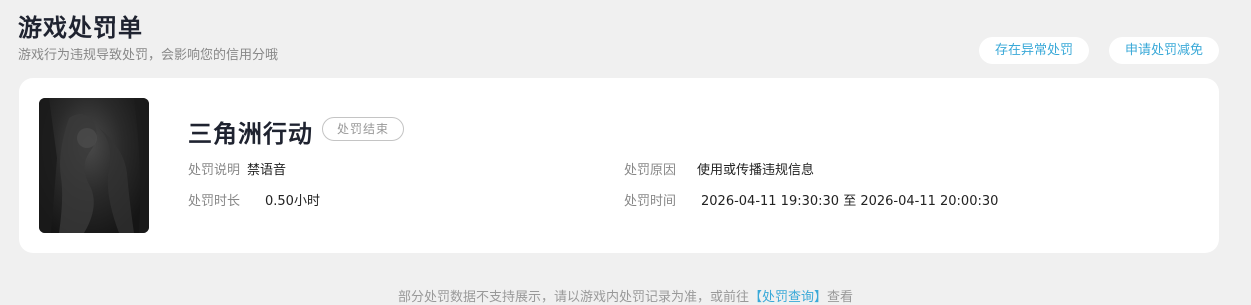 Image resolution: width=1251 pixels, height=305 pixels. I want to click on game-title: 三角洲行动, so click(250, 134).